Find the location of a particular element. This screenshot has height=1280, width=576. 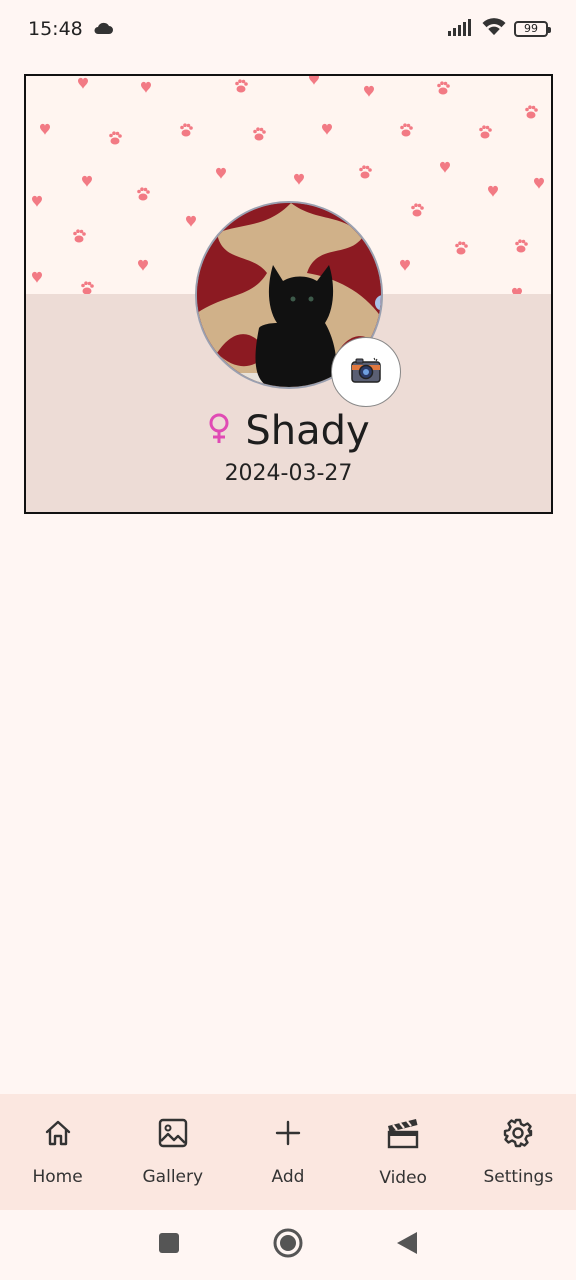

camera-icon is located at coordinates (366, 372).